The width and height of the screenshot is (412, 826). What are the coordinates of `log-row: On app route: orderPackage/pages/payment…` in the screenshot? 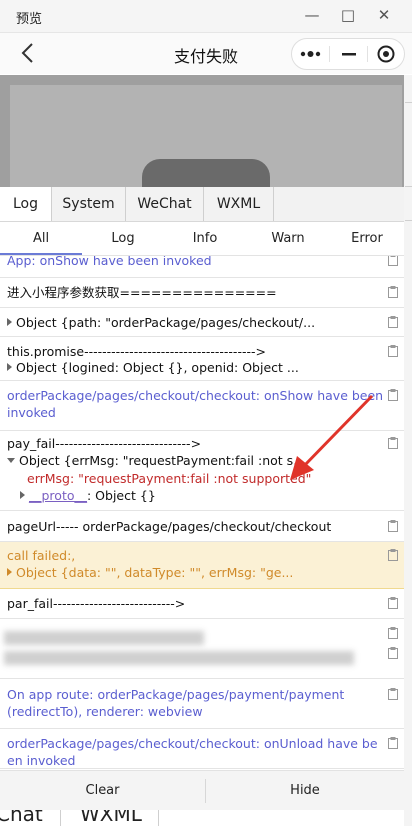 It's located at (202, 704).